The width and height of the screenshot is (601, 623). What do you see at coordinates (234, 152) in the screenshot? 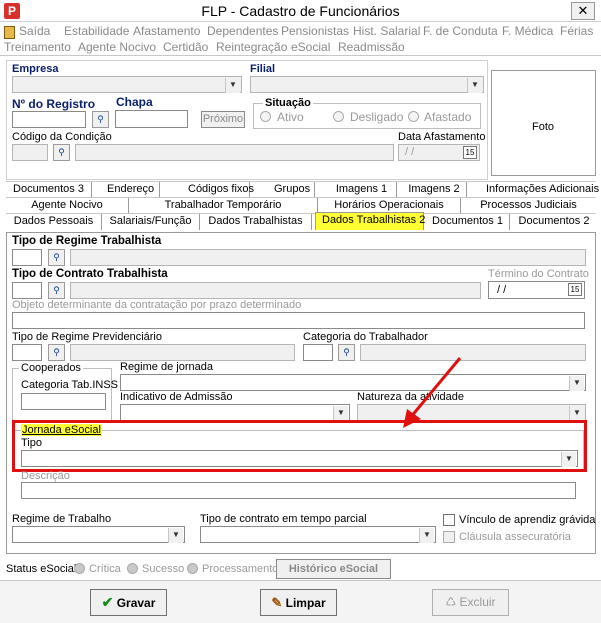
I see `codigo-condicao-desc` at bounding box center [234, 152].